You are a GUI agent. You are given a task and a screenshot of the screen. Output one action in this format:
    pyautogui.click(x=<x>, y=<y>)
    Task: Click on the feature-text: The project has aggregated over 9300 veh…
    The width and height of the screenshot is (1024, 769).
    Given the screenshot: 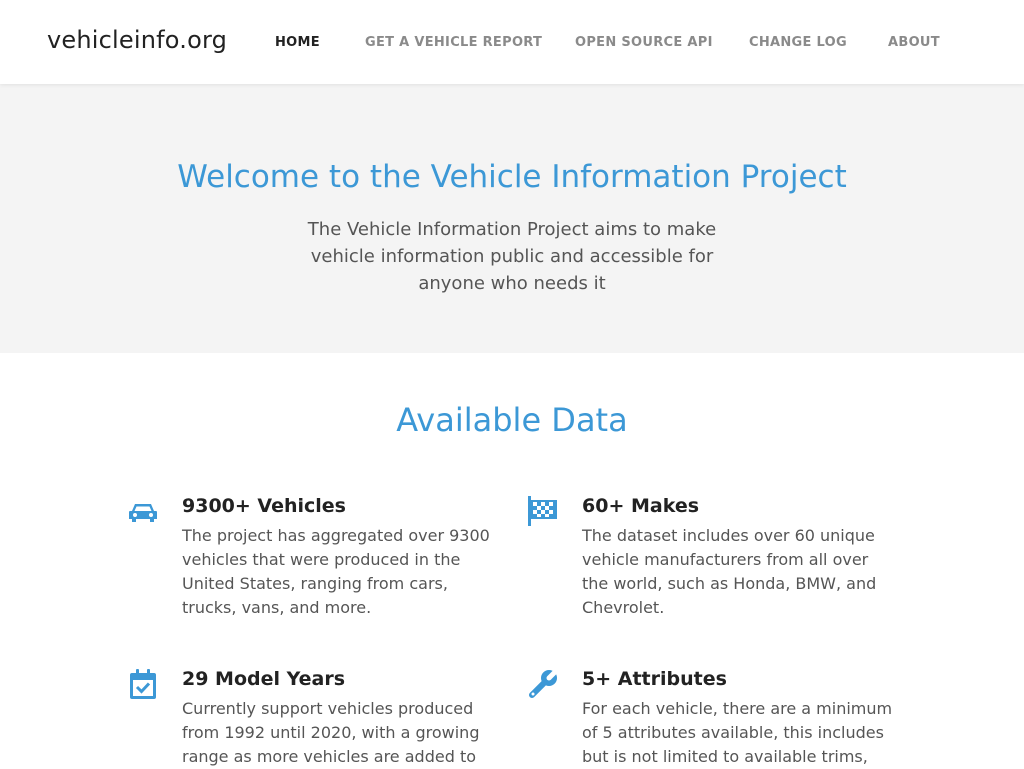 What is the action you would take?
    pyautogui.click(x=336, y=571)
    